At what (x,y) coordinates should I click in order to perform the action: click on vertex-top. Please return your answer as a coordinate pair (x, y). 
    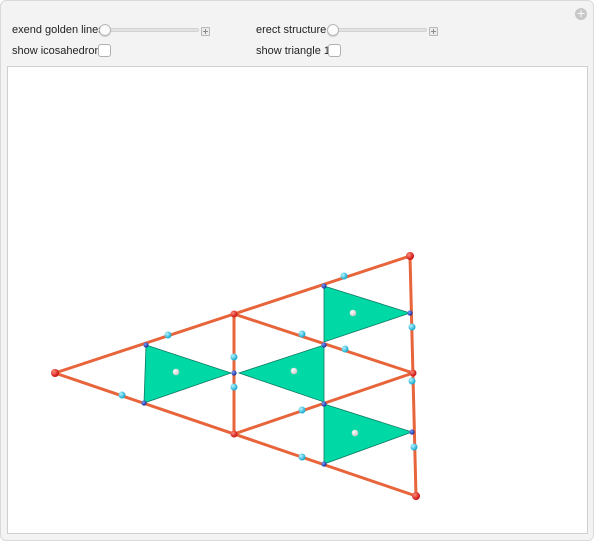
    Looking at the image, I should click on (410, 256).